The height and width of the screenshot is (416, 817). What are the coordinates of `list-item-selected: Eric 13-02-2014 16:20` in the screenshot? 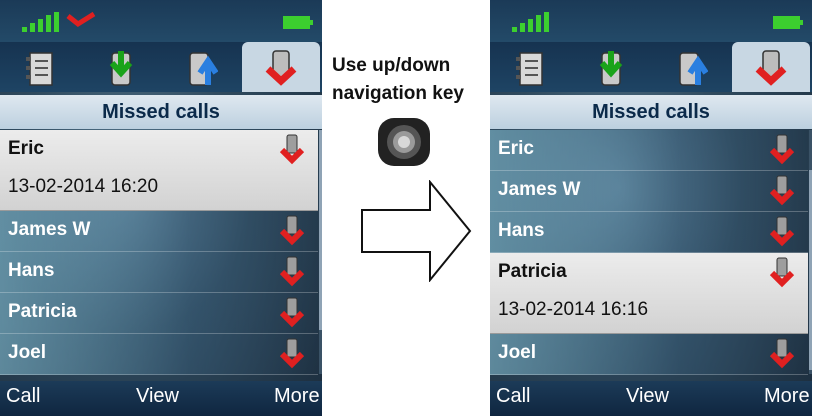 It's located at (159, 170).